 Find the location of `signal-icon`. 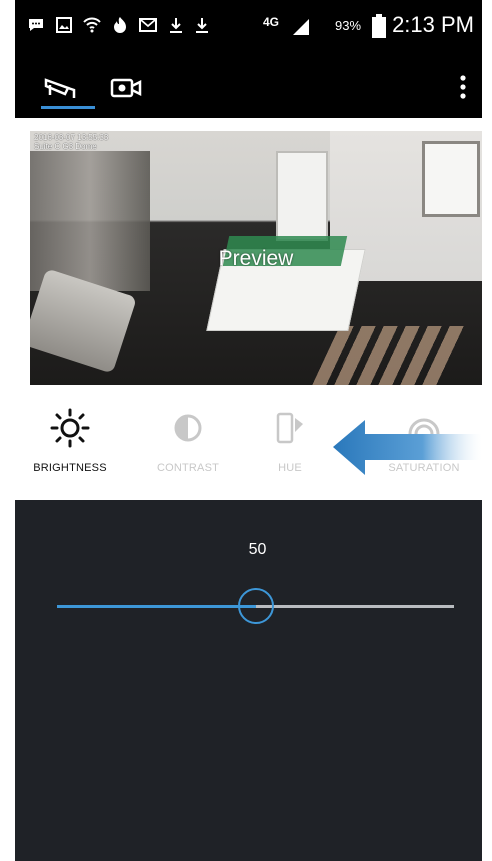

signal-icon is located at coordinates (301, 27).